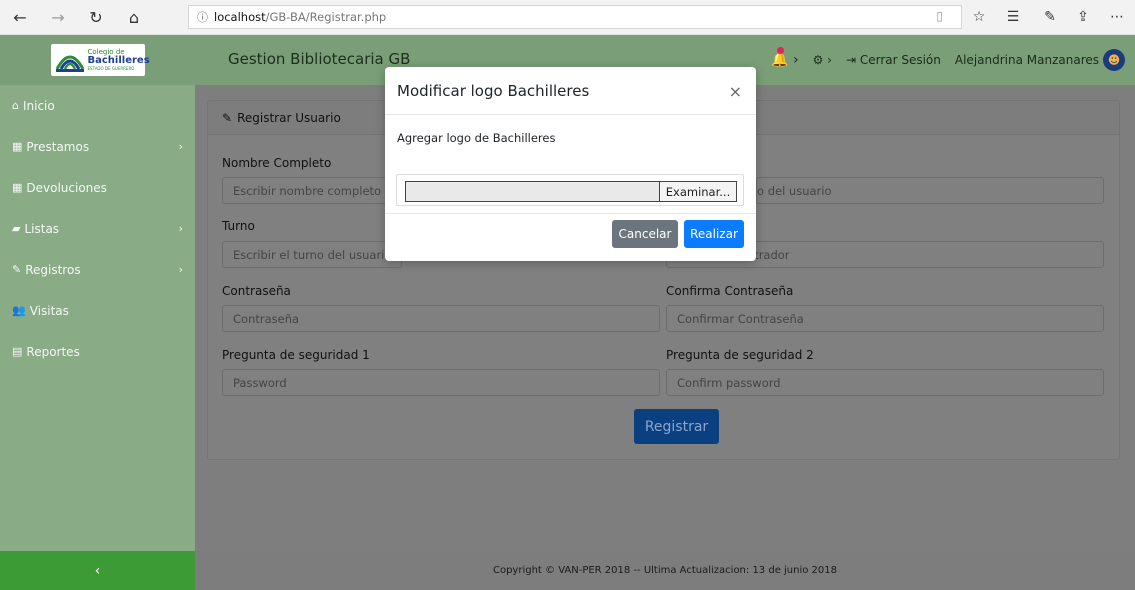  What do you see at coordinates (70, 60) in the screenshot?
I see `logo-mark-icon` at bounding box center [70, 60].